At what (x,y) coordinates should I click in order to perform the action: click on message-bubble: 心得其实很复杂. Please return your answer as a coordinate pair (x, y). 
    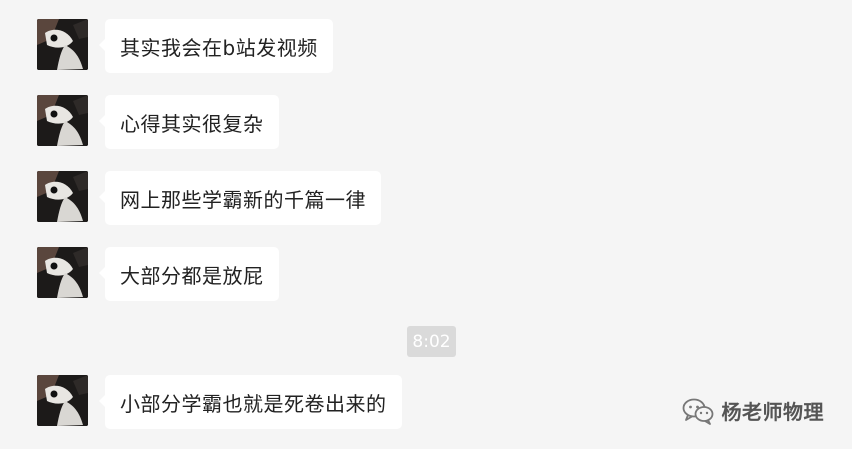
    Looking at the image, I should click on (189, 122).